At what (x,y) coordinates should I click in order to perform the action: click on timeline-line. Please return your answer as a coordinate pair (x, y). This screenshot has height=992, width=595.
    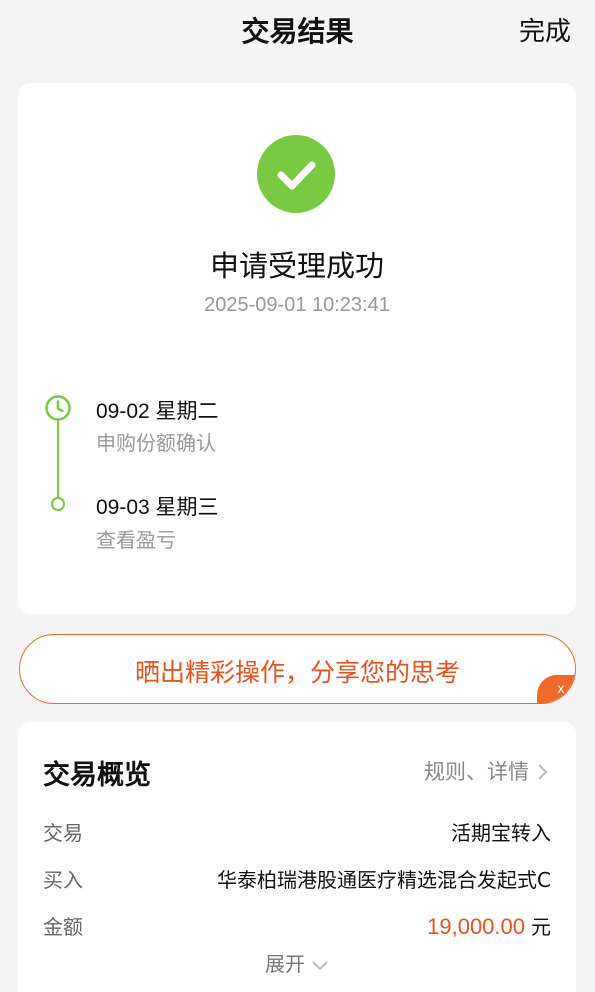
    Looking at the image, I should click on (58, 458).